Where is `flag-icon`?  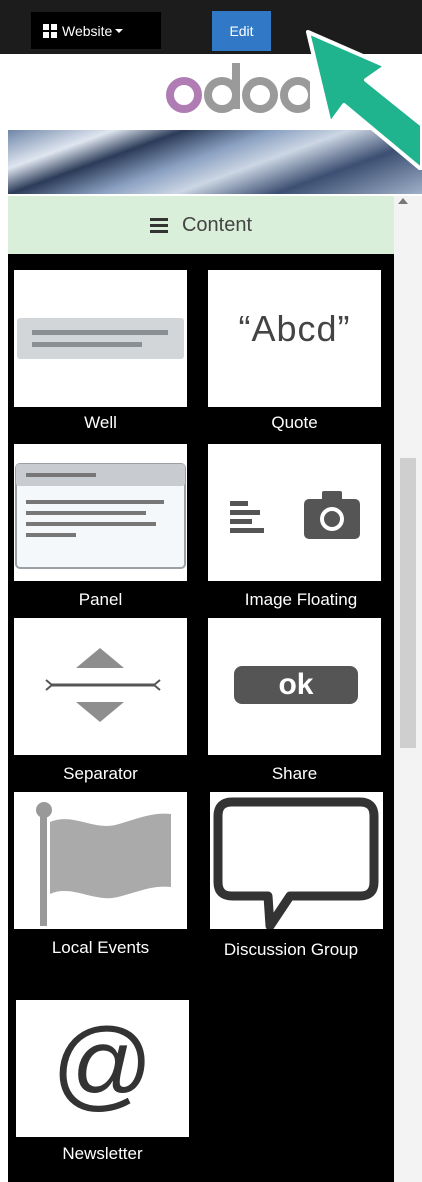 flag-icon is located at coordinates (103, 864).